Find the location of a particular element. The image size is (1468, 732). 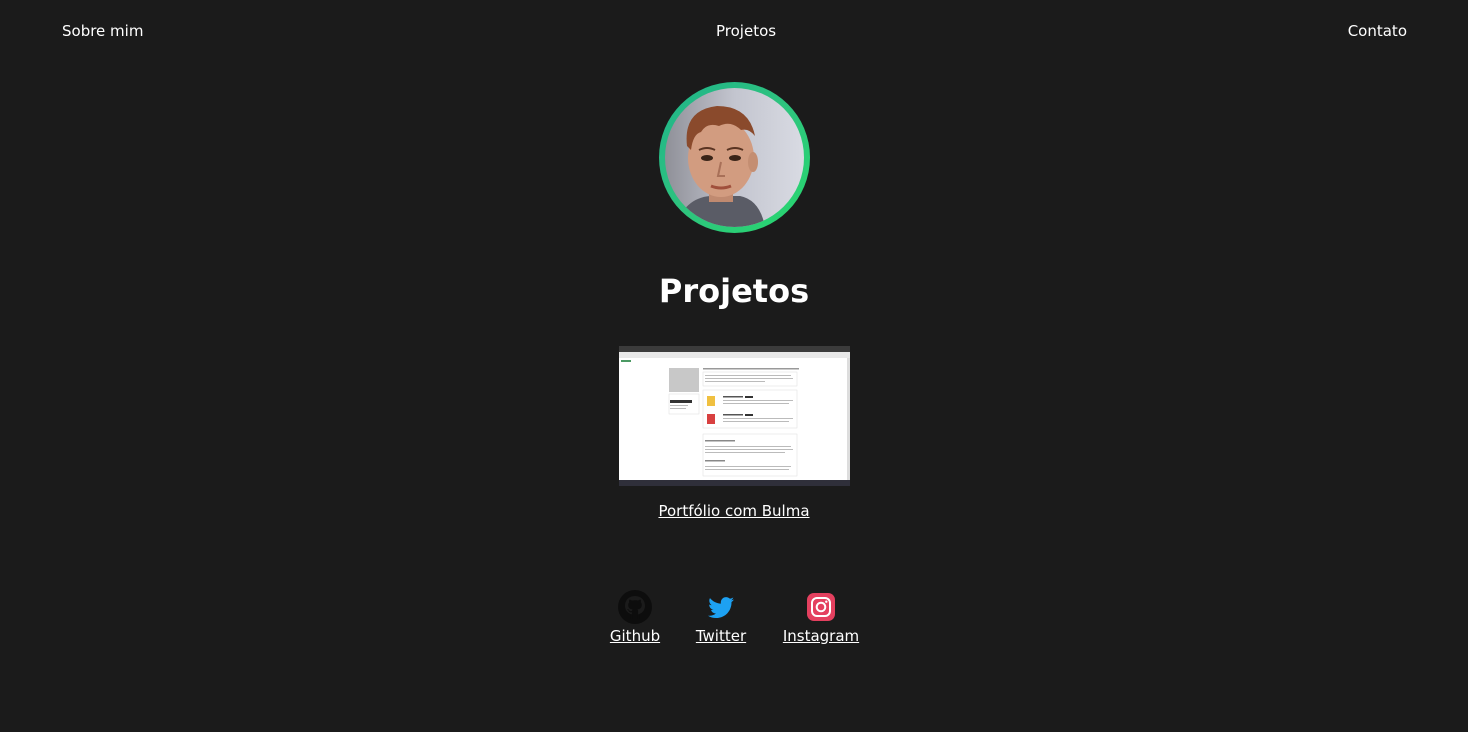

top-nav: Sobre mim Projetos Contato is located at coordinates (734, 33).